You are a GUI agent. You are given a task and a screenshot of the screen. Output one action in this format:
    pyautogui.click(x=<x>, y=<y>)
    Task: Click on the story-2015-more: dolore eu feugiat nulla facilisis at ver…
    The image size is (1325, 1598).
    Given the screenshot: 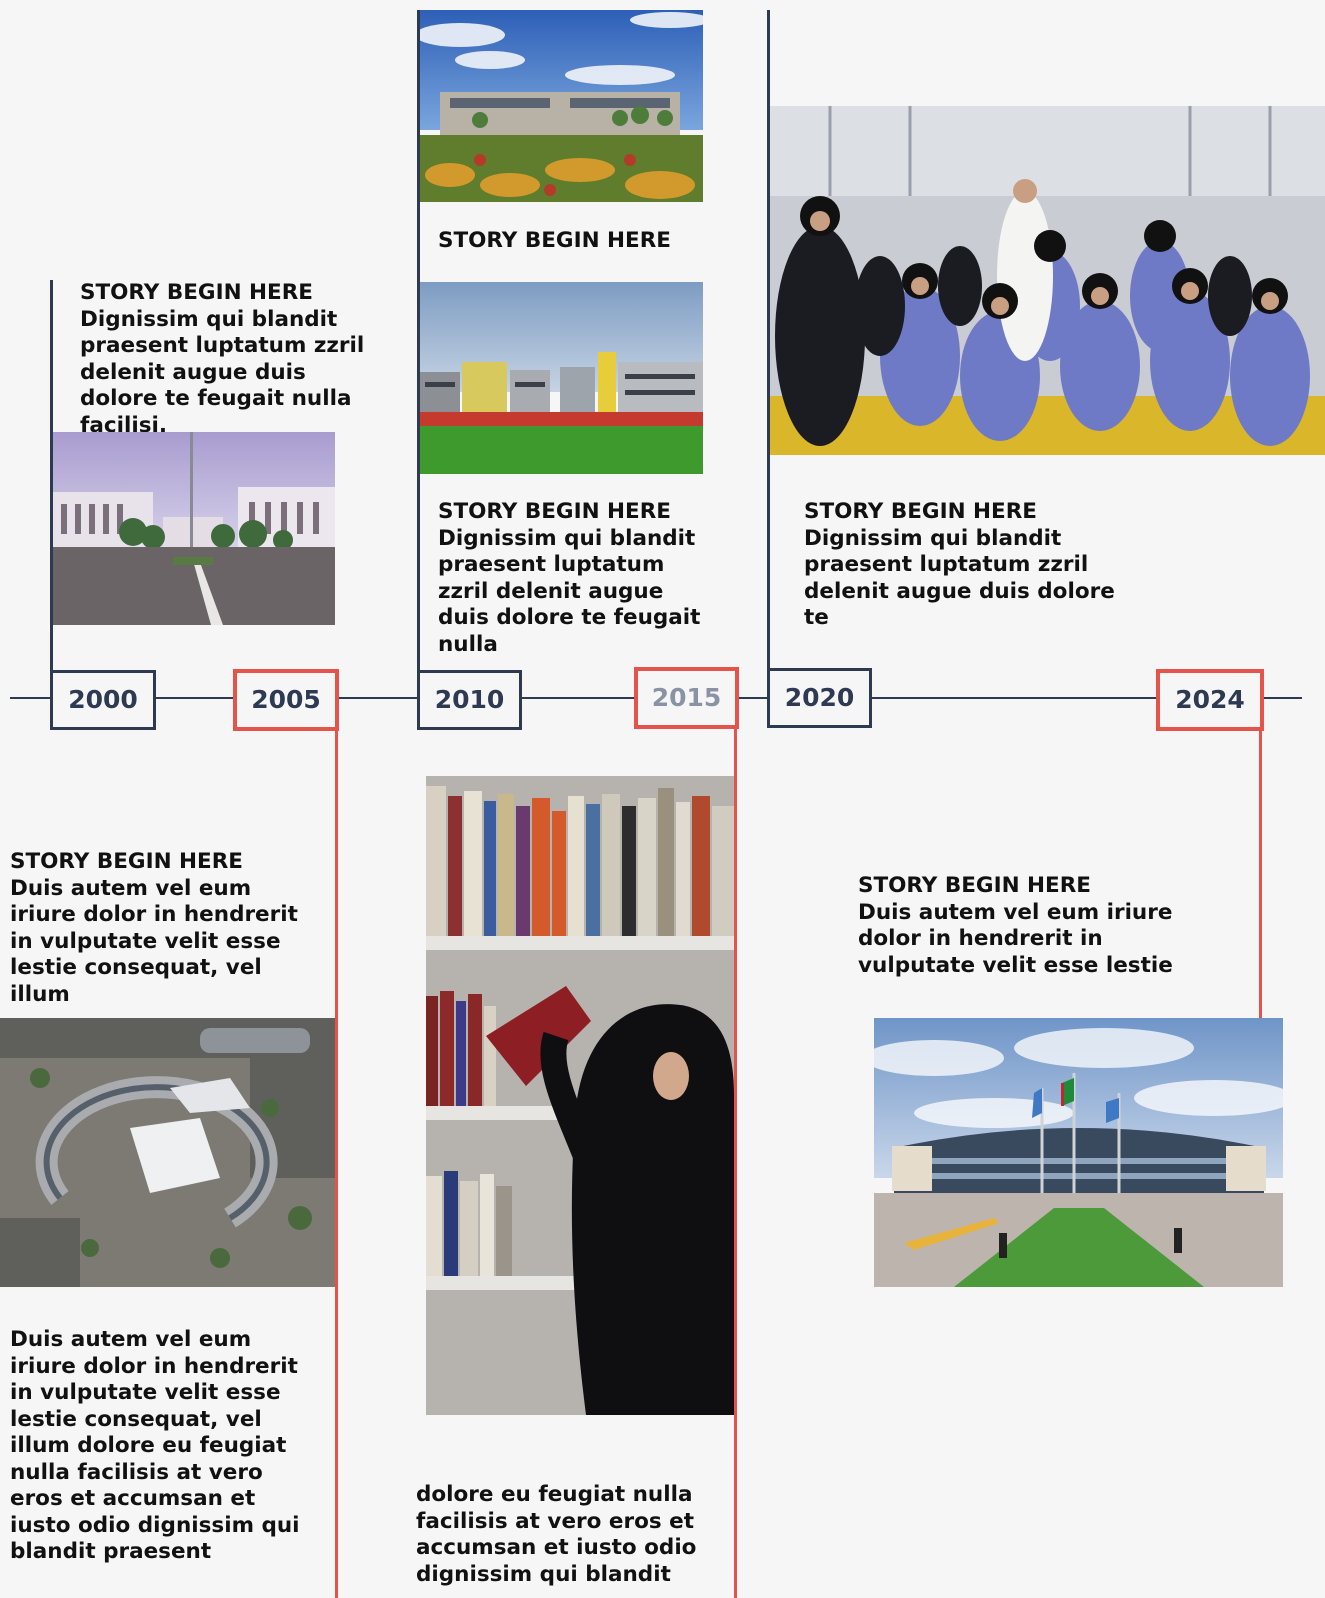 What is the action you would take?
    pyautogui.click(x=556, y=1534)
    